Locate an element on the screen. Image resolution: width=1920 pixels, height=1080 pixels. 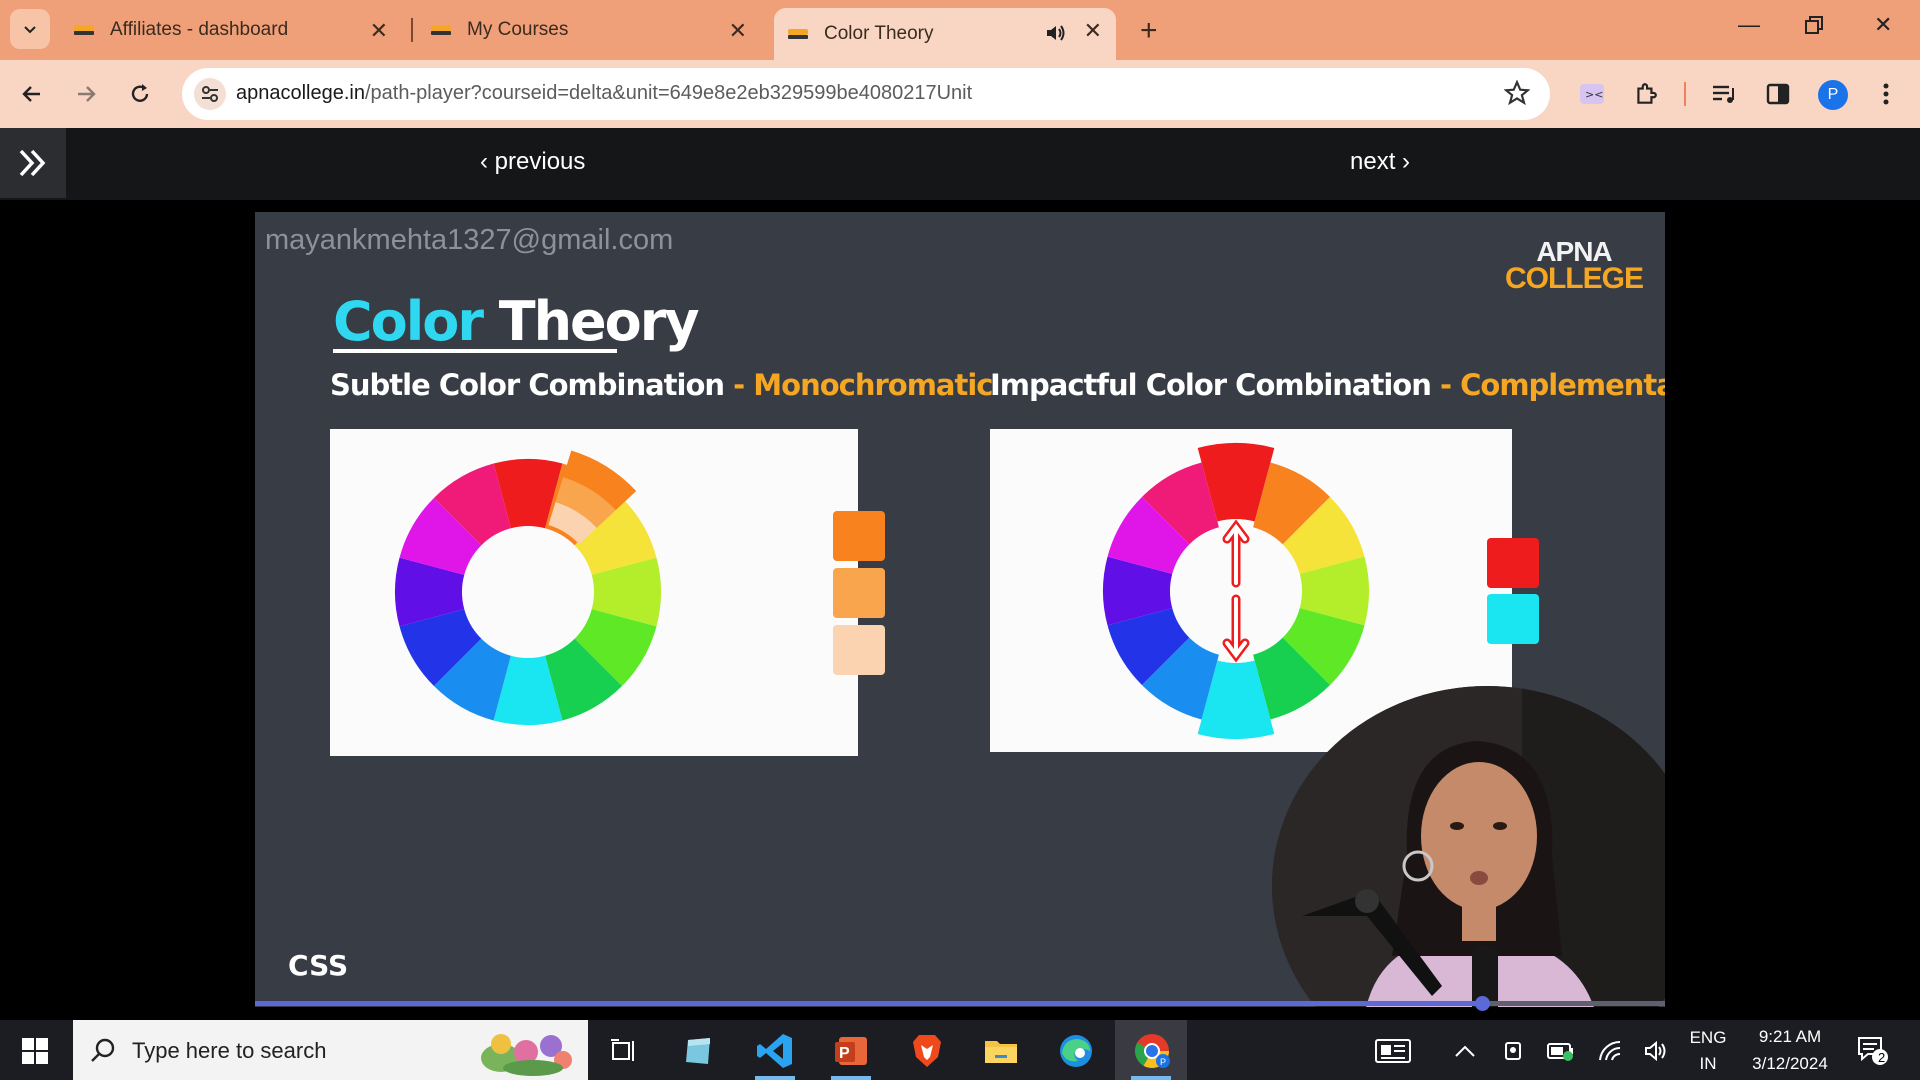
arrow-left-icon is located at coordinates (31, 94).